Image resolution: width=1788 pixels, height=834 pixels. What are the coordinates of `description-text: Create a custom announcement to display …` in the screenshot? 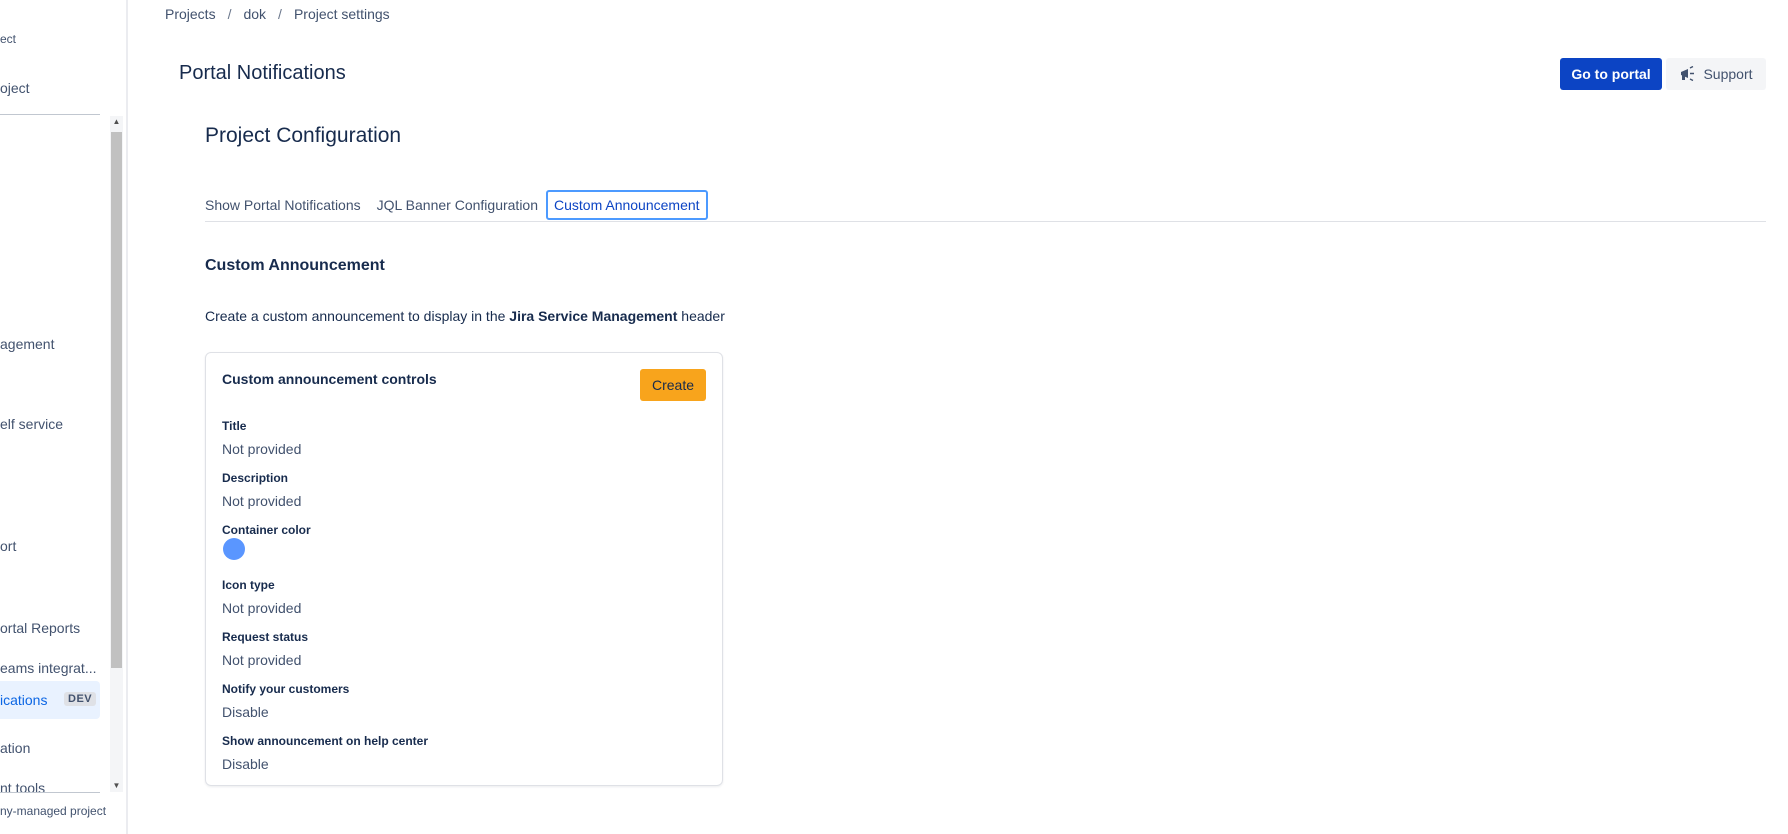 It's located at (357, 316).